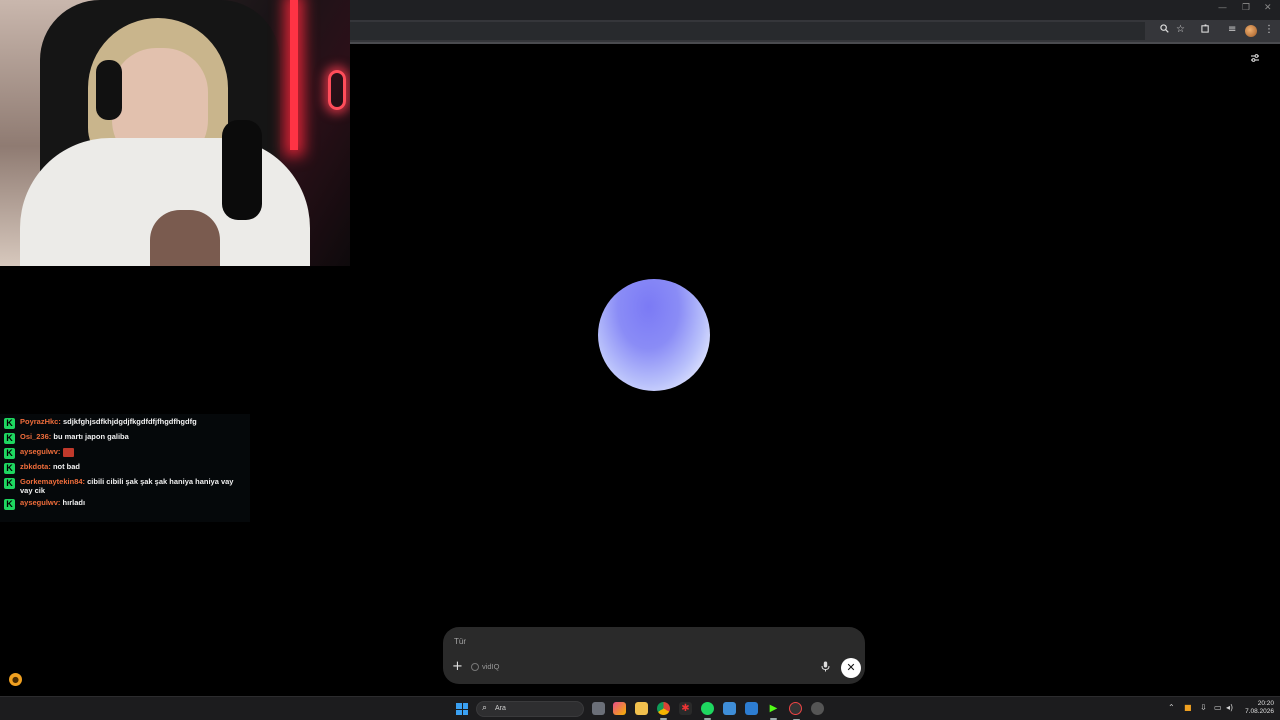  Describe the element at coordinates (125, 453) in the screenshot. I see `chat-message: K aysegulwv:` at that location.